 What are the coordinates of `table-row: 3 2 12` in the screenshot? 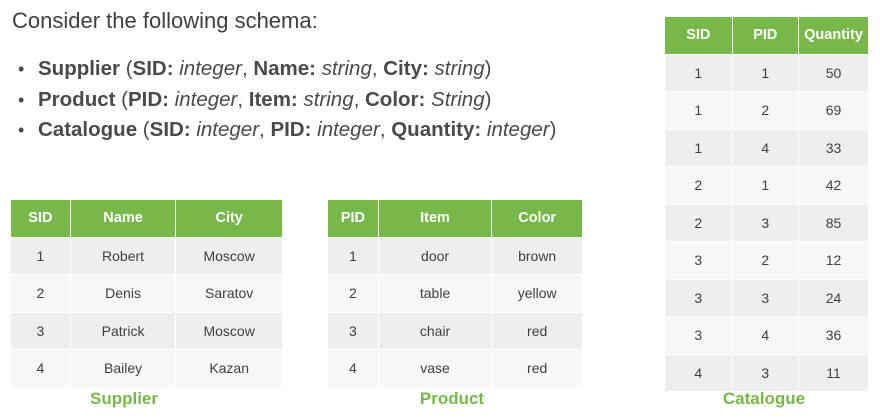 It's located at (766, 260).